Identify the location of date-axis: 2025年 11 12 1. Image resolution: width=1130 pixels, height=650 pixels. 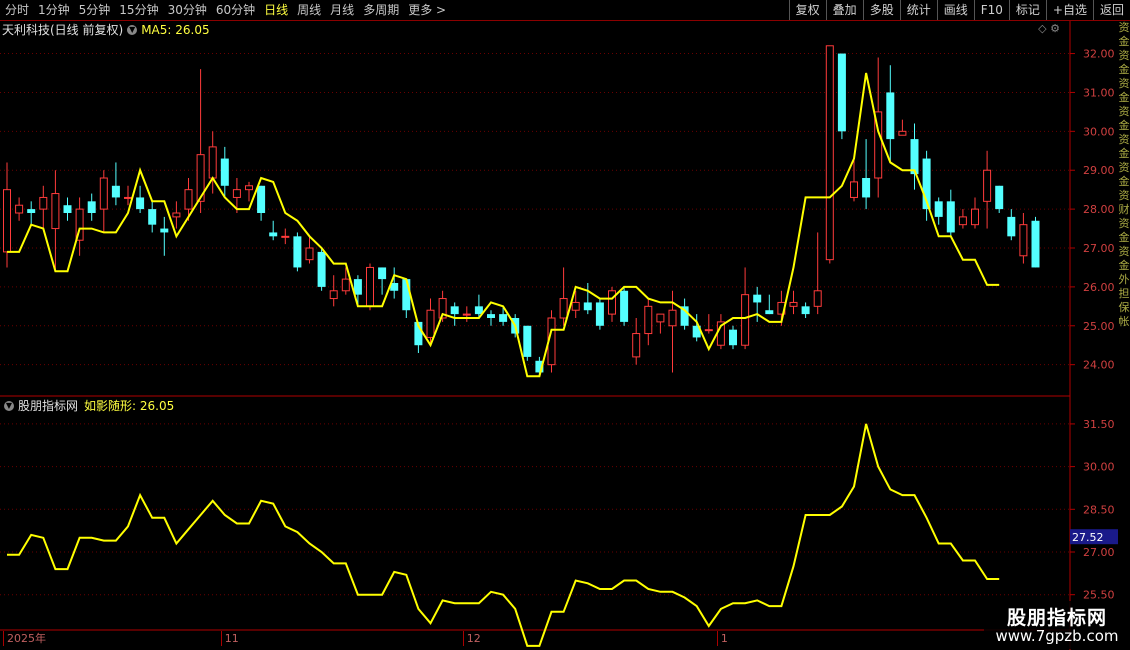
(535, 638).